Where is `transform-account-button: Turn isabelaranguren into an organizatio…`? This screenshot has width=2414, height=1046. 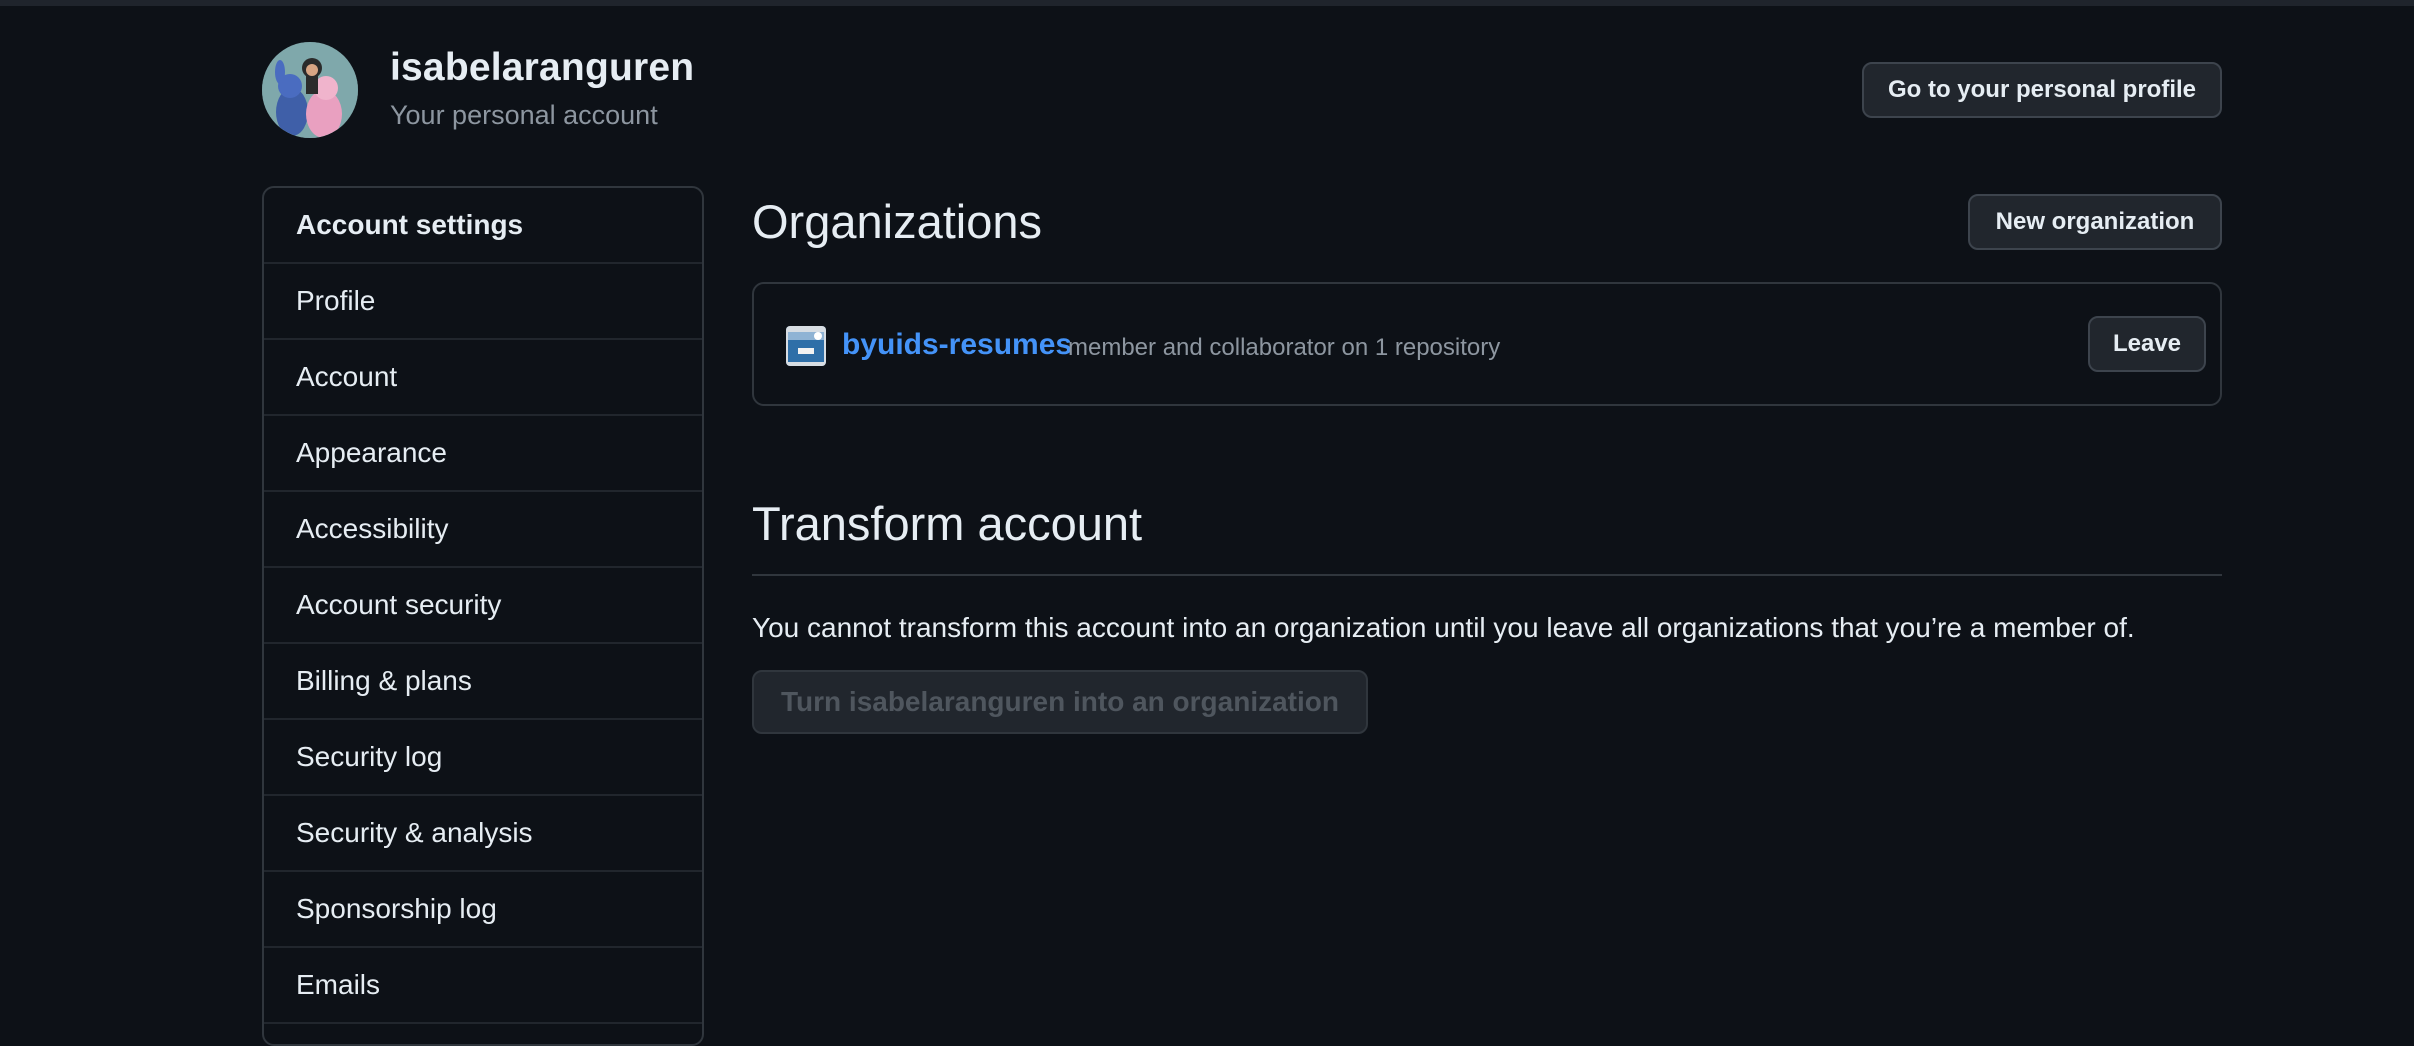 transform-account-button: Turn isabelaranguren into an organizatio… is located at coordinates (1060, 702).